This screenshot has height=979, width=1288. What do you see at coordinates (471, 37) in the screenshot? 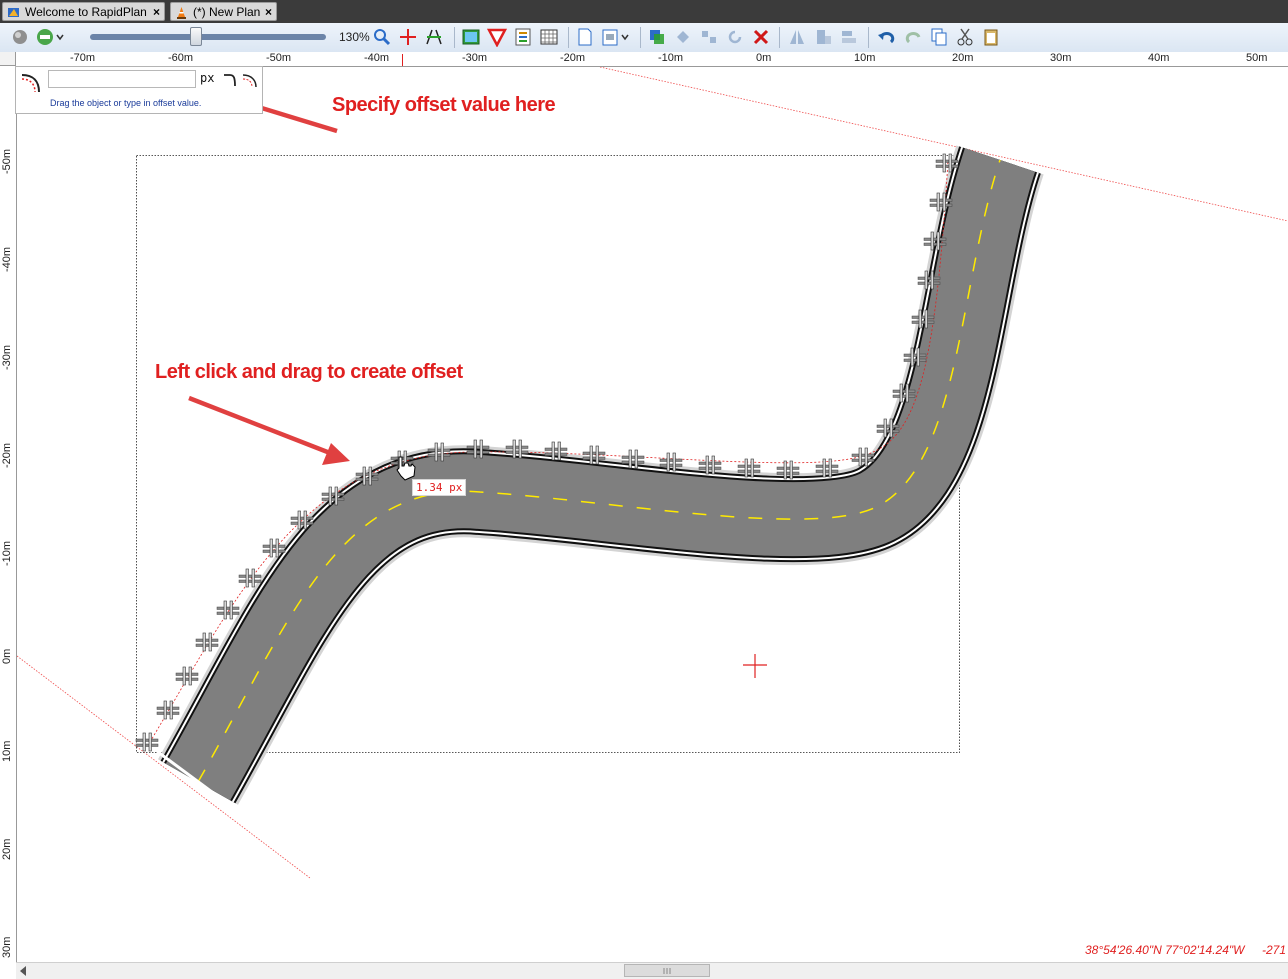
I see `picture-icon` at bounding box center [471, 37].